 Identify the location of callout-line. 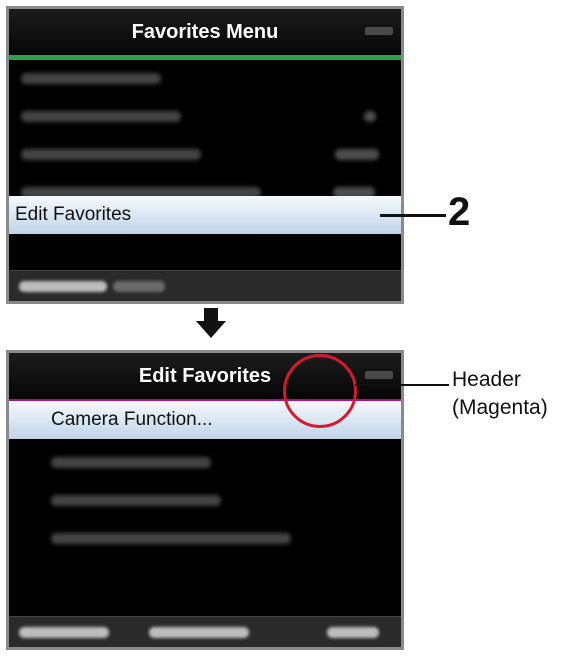
(413, 215).